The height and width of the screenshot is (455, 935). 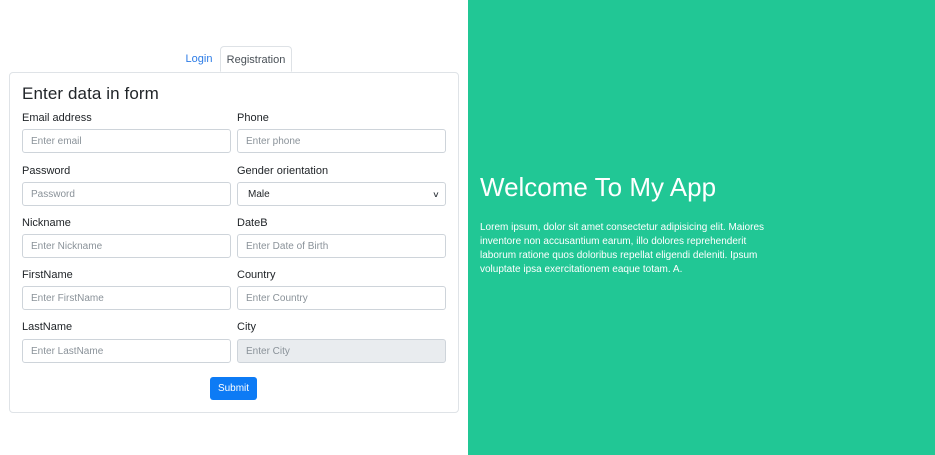 What do you see at coordinates (126, 141) in the screenshot?
I see `email-field` at bounding box center [126, 141].